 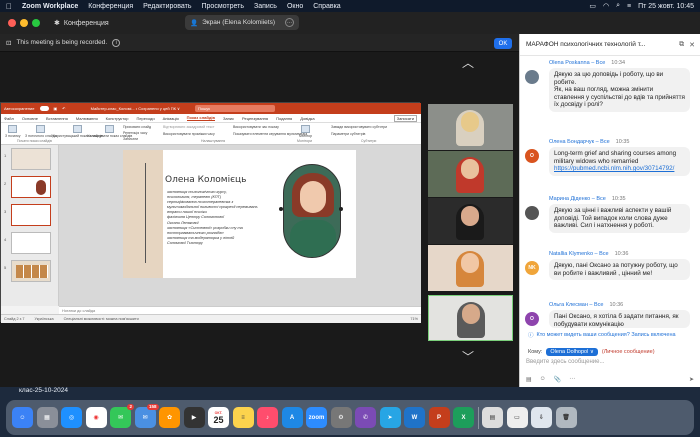 What do you see at coordinates (390, 417) in the screenshot?
I see `telegram-icon: ➤` at bounding box center [390, 417].